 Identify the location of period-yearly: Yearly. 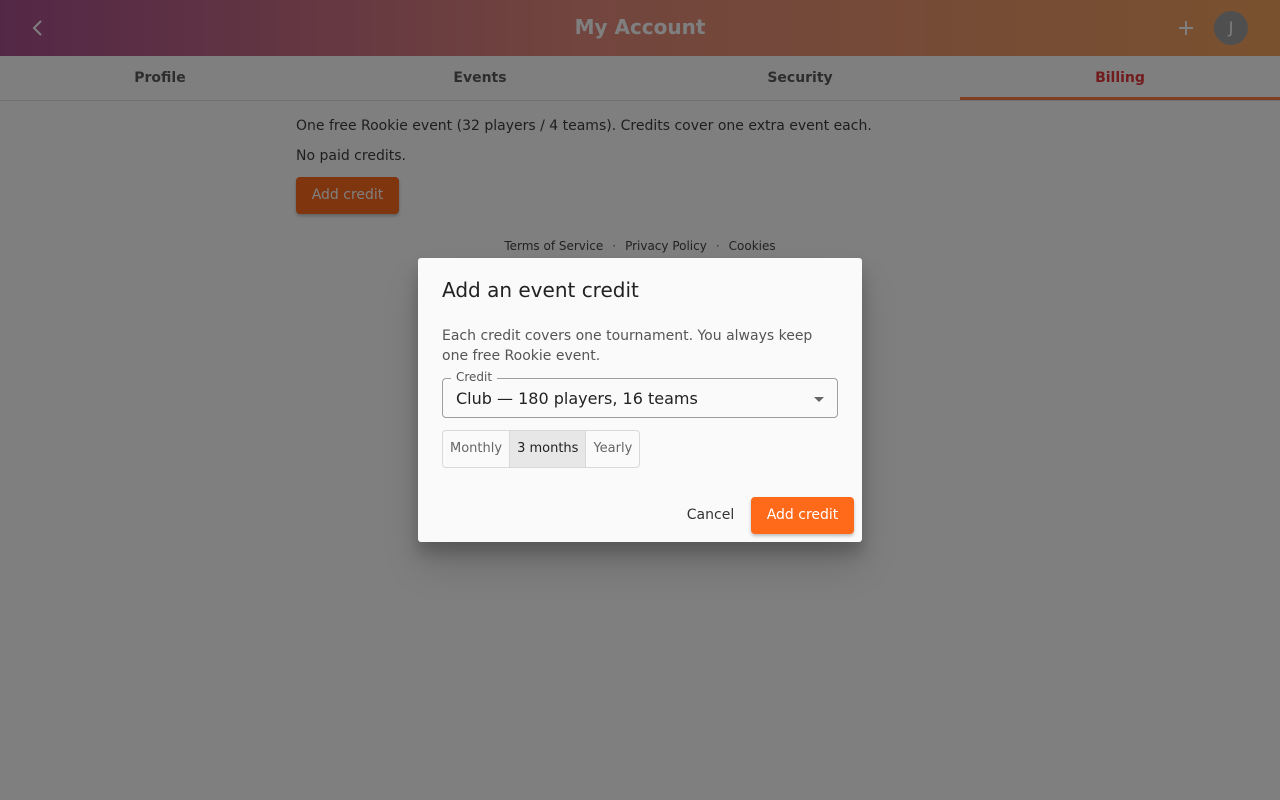
(612, 449).